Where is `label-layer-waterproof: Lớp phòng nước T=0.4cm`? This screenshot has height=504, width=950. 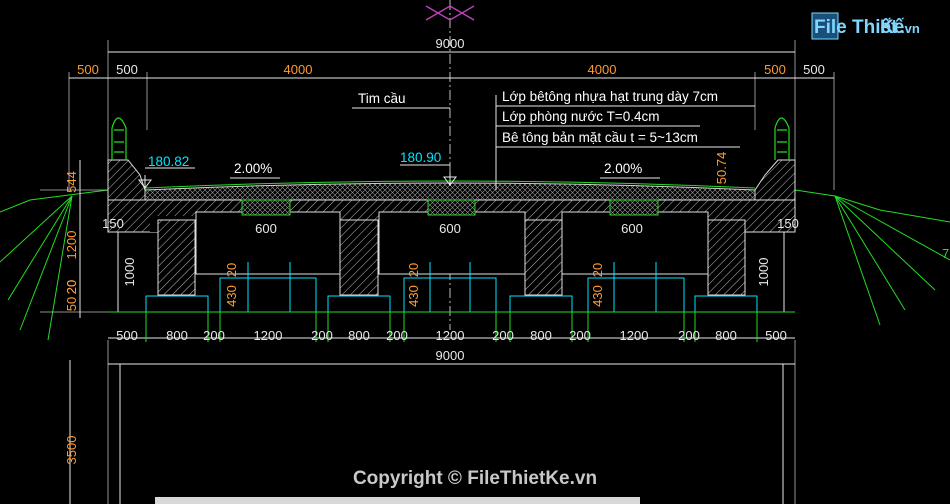 label-layer-waterproof: Lớp phòng nước T=0.4cm is located at coordinates (580, 116).